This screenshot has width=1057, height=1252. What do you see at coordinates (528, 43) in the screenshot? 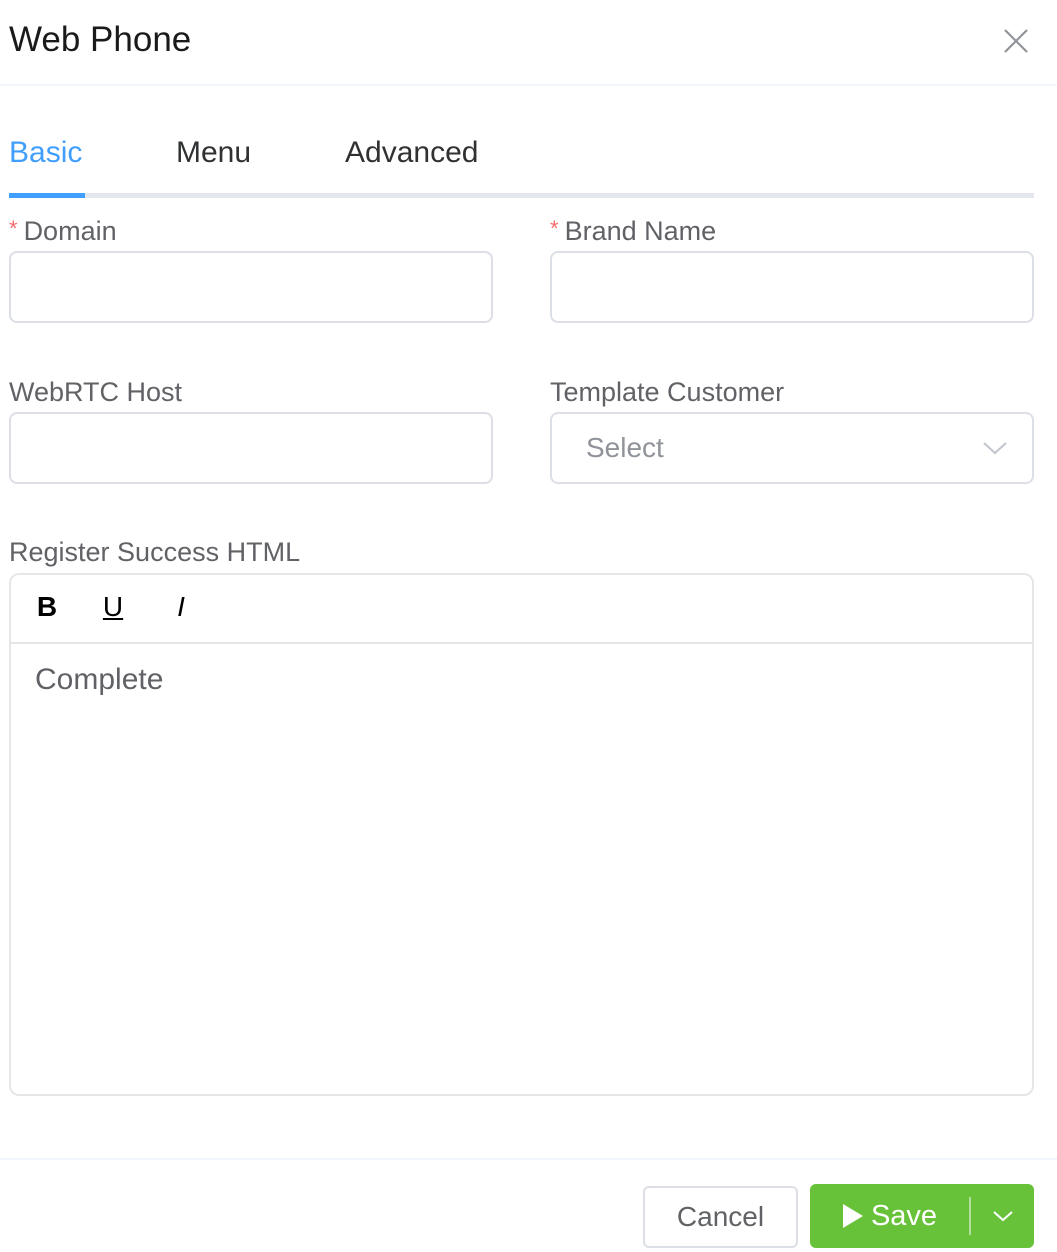
I see `dialog-header: Web Phone` at bounding box center [528, 43].